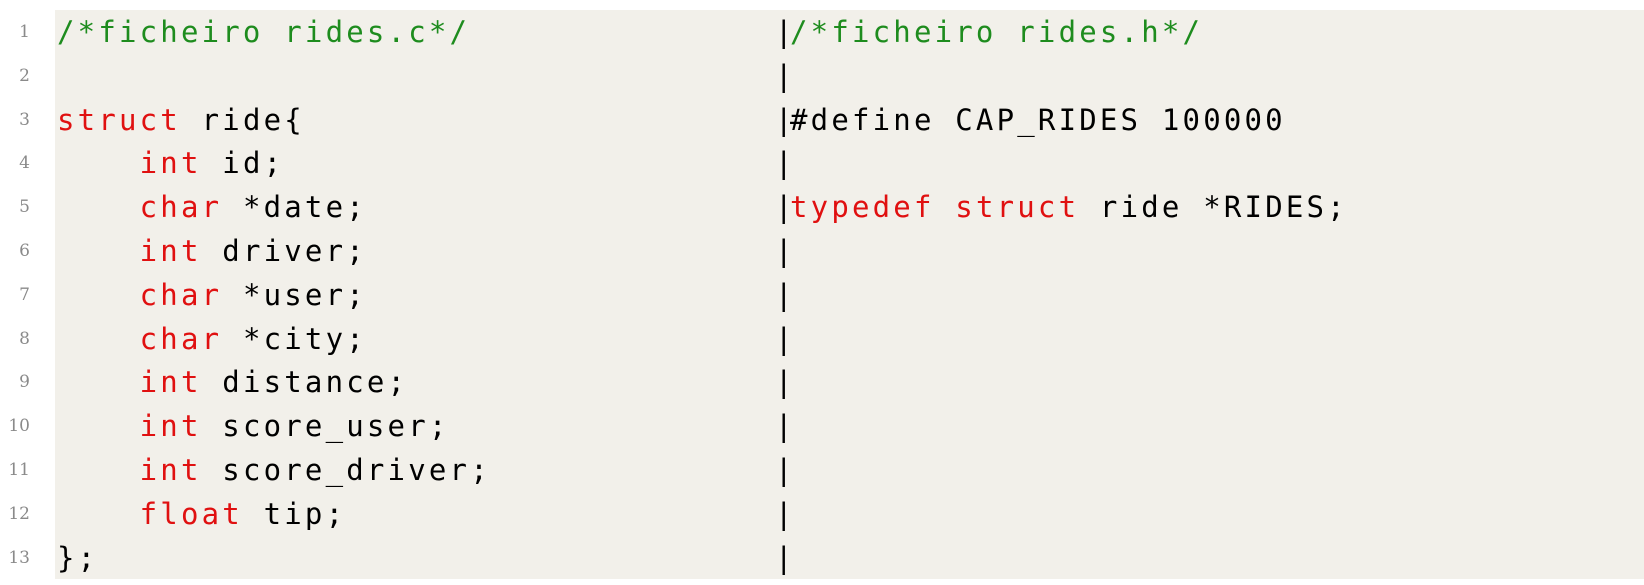 The height and width of the screenshot is (585, 1644). What do you see at coordinates (19, 426) in the screenshot?
I see `line-number: 10` at bounding box center [19, 426].